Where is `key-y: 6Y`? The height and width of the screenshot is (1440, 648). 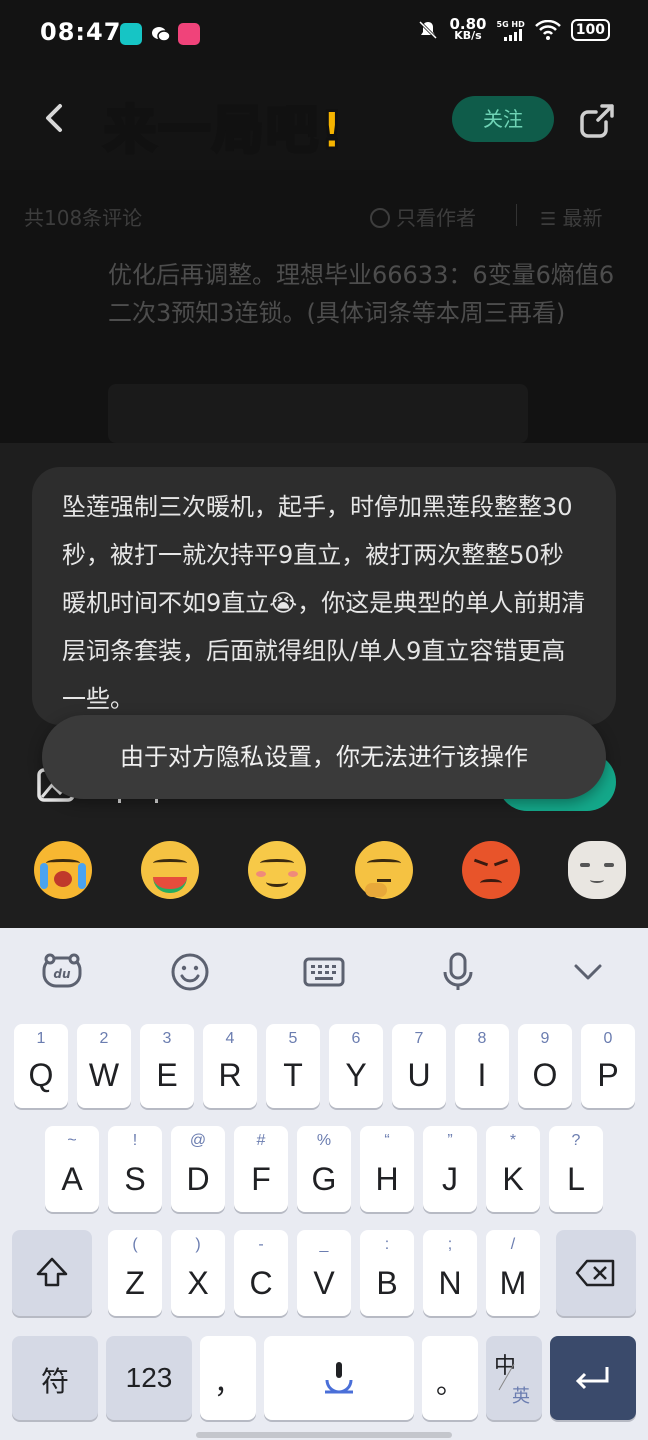 key-y: 6Y is located at coordinates (356, 1066).